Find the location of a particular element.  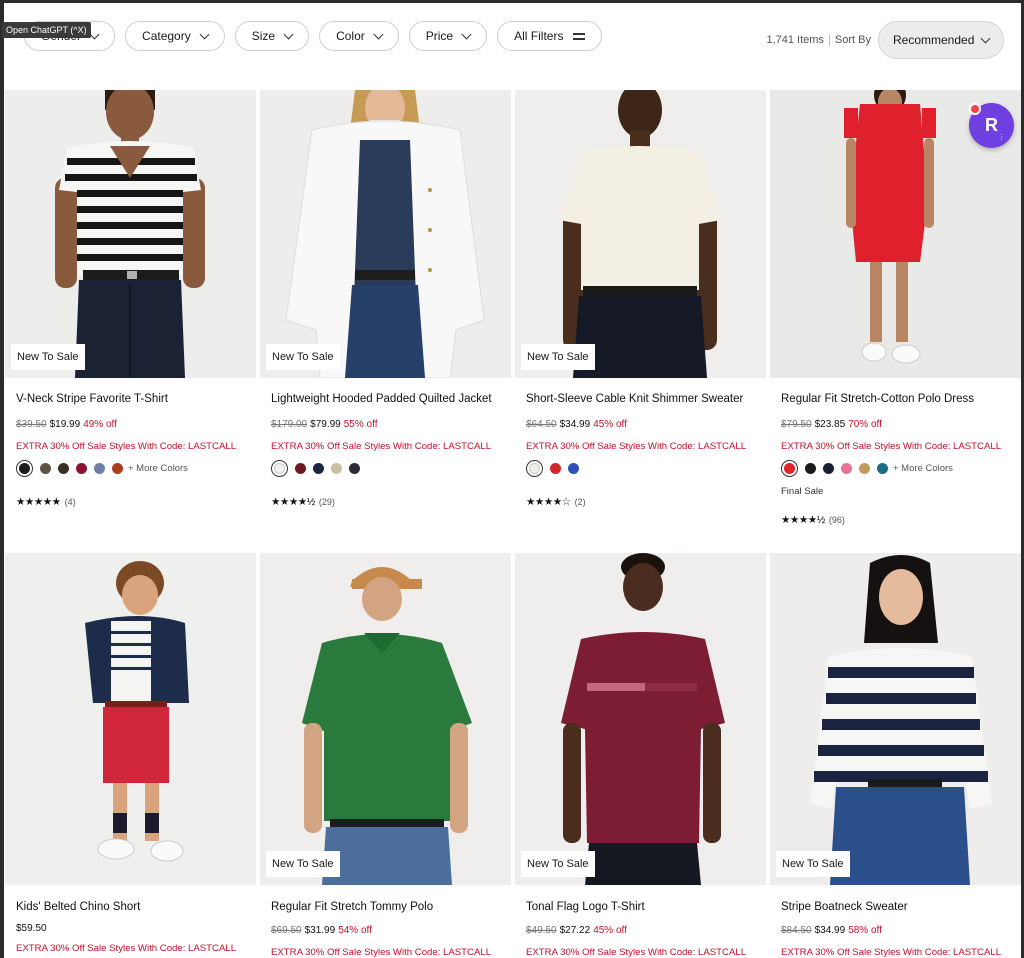

product-title: Kids' Belted Chino Short is located at coordinates (78, 907).